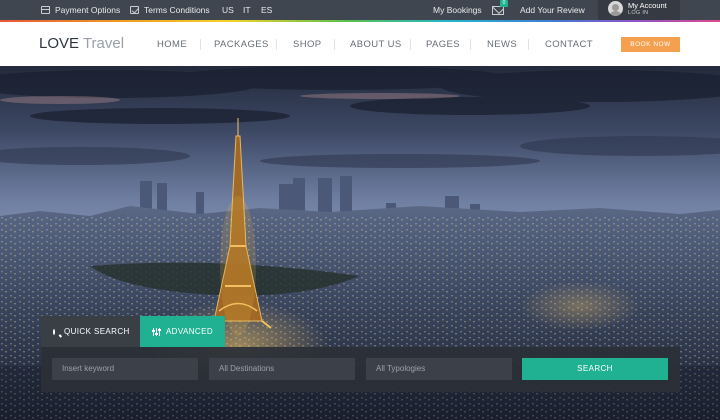 The height and width of the screenshot is (420, 720). What do you see at coordinates (307, 44) in the screenshot?
I see `nav-shop: SHOP` at bounding box center [307, 44].